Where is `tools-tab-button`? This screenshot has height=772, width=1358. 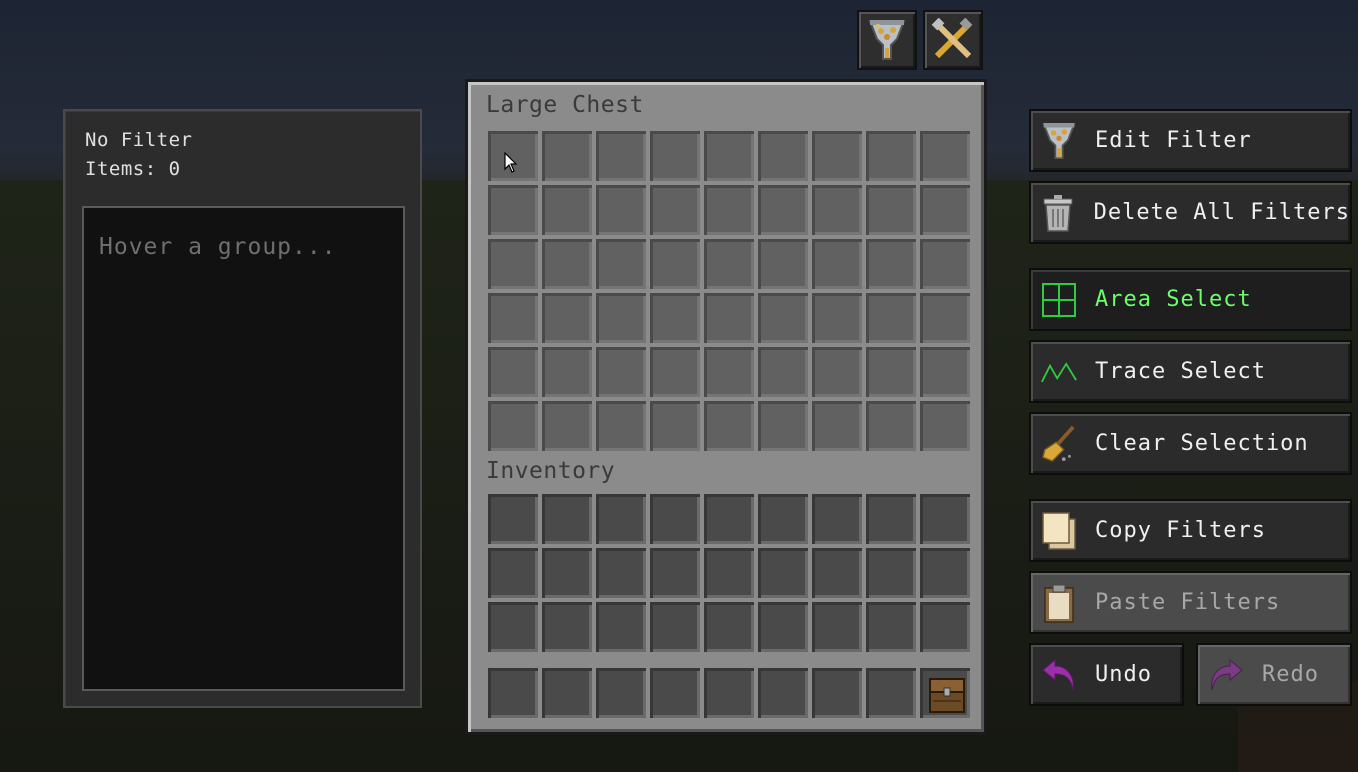
tools-tab-button is located at coordinates (953, 40).